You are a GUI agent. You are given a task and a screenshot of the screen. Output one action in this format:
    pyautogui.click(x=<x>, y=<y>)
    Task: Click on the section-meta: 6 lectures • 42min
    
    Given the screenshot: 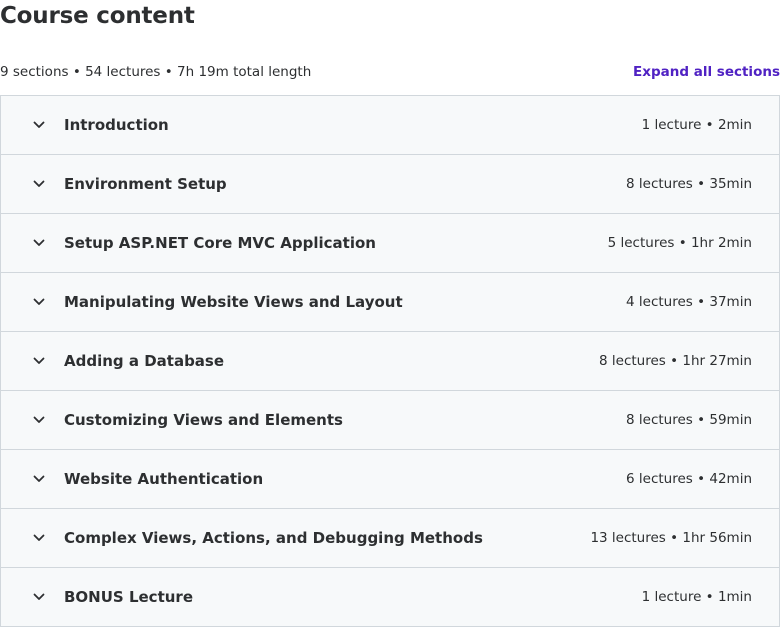 What is the action you would take?
    pyautogui.click(x=689, y=479)
    